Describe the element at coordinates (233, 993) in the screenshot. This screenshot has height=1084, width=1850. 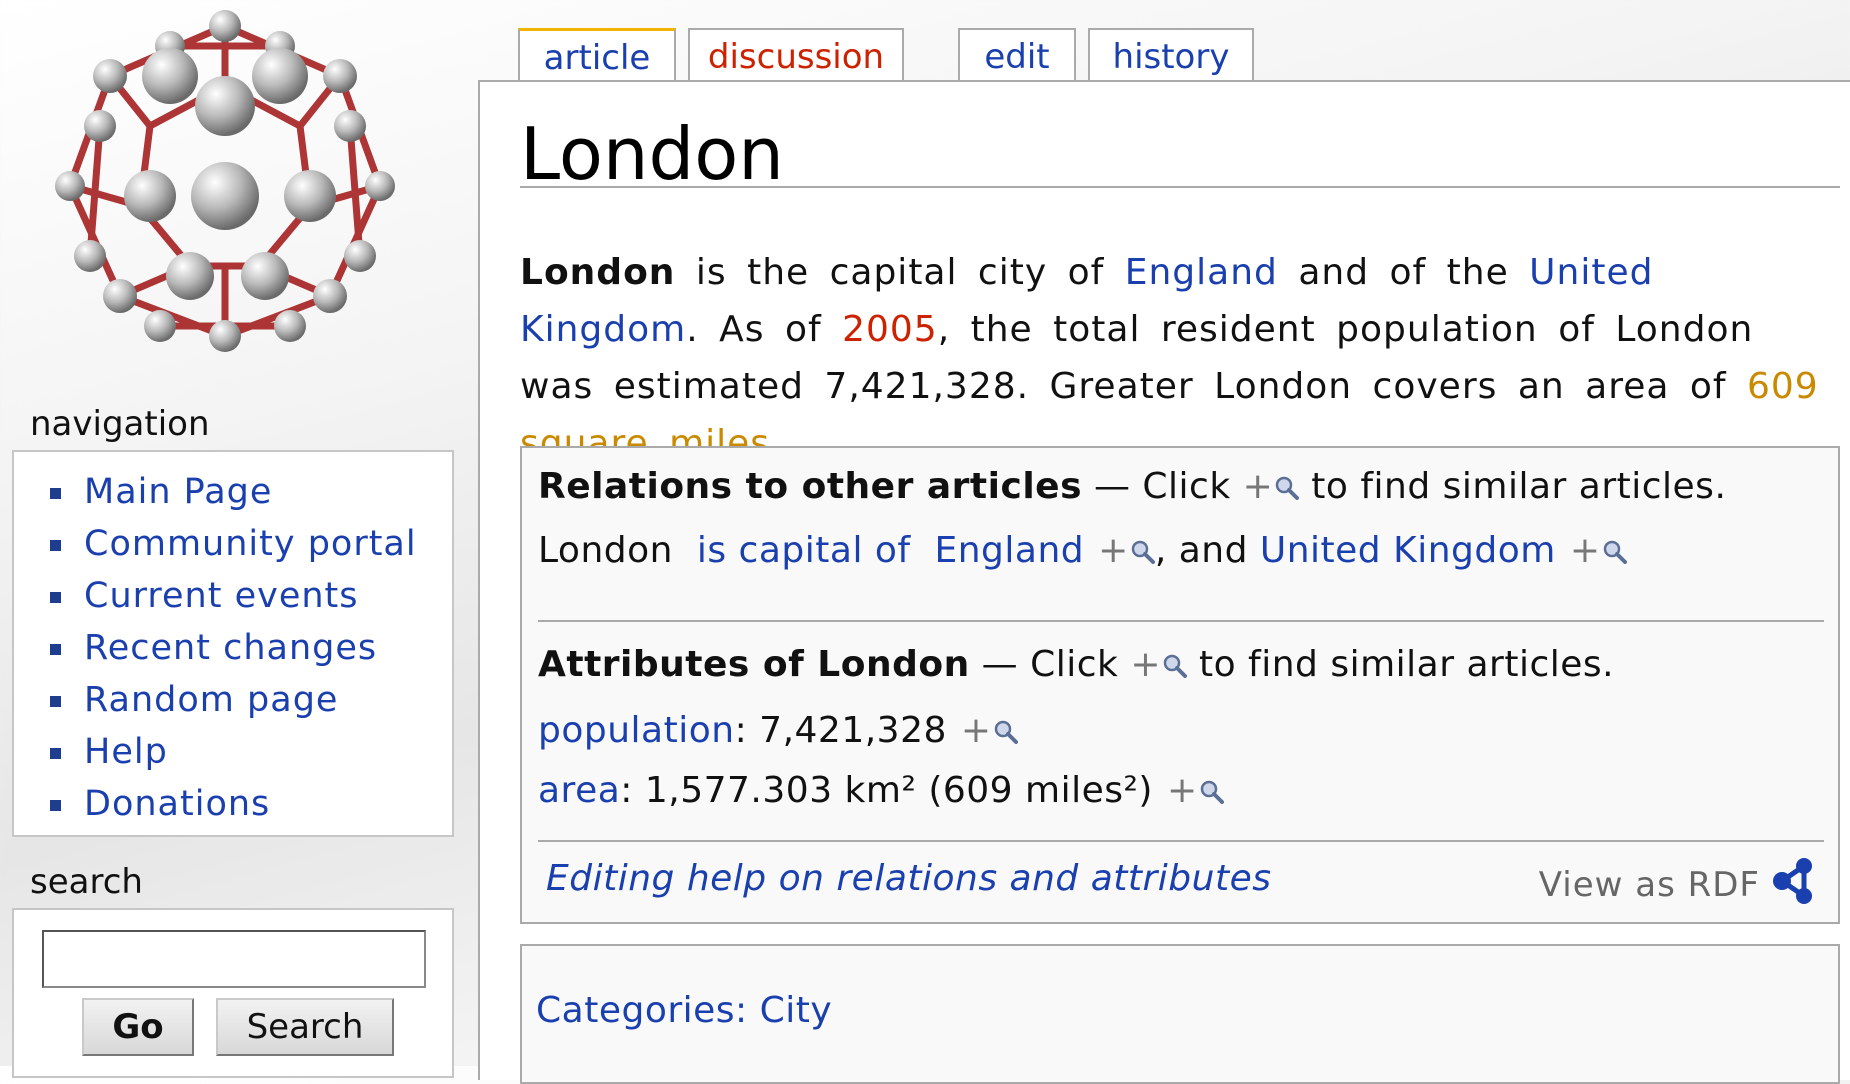
I see `search-portlet: Go Search` at that location.